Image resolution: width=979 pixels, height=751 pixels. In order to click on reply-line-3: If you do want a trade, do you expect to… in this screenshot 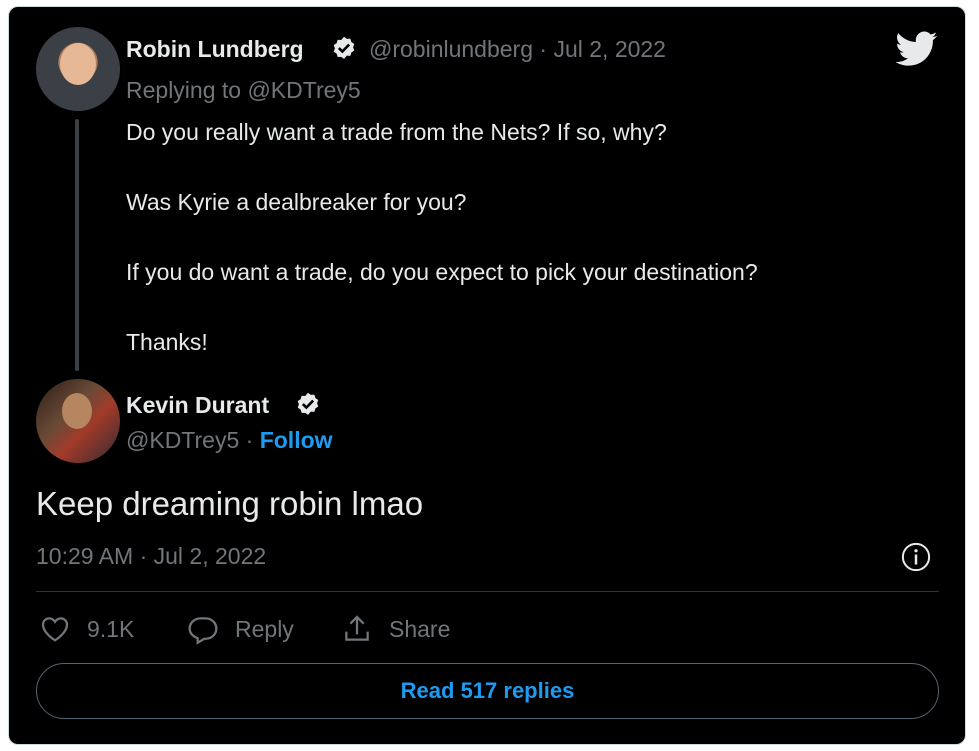, I will do `click(442, 272)`.